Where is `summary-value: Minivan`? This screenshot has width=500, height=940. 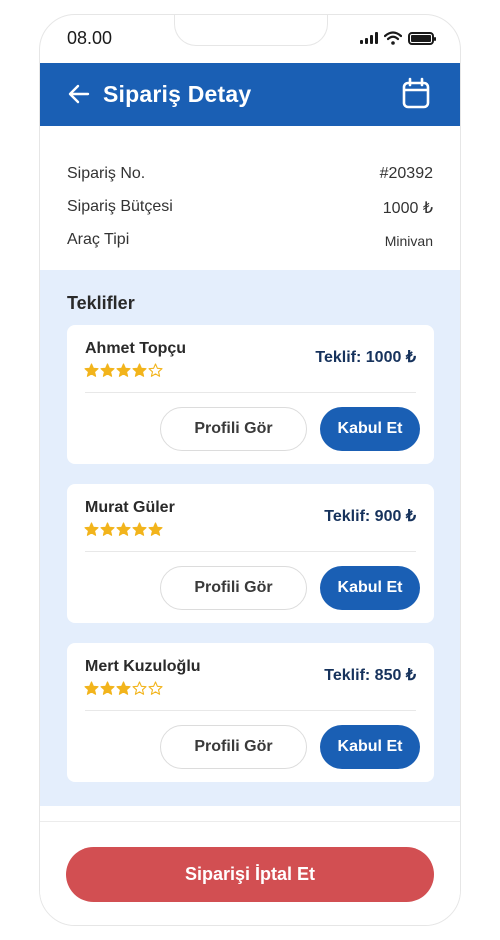 summary-value: Minivan is located at coordinates (408, 241).